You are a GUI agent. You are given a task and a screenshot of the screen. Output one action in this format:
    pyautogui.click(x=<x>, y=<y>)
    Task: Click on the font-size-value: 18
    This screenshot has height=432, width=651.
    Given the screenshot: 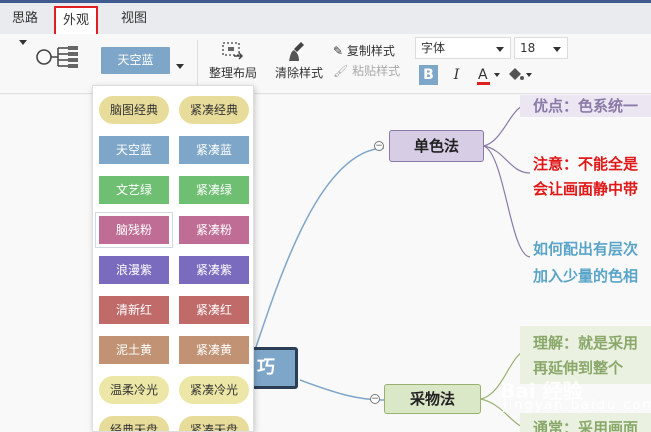 What is the action you would take?
    pyautogui.click(x=528, y=48)
    